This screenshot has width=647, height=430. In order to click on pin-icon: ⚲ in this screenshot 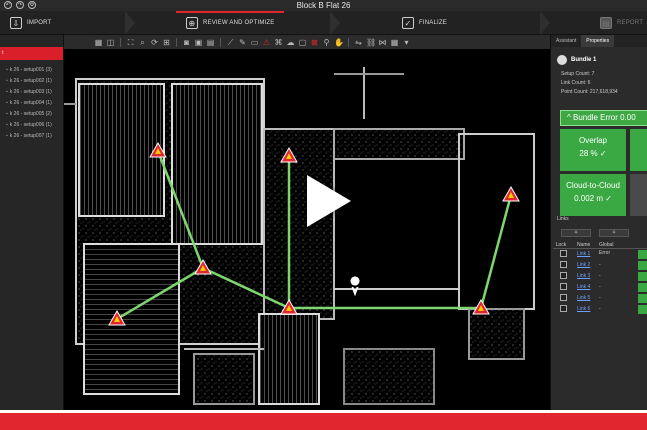, I will do `click(326, 42)`.